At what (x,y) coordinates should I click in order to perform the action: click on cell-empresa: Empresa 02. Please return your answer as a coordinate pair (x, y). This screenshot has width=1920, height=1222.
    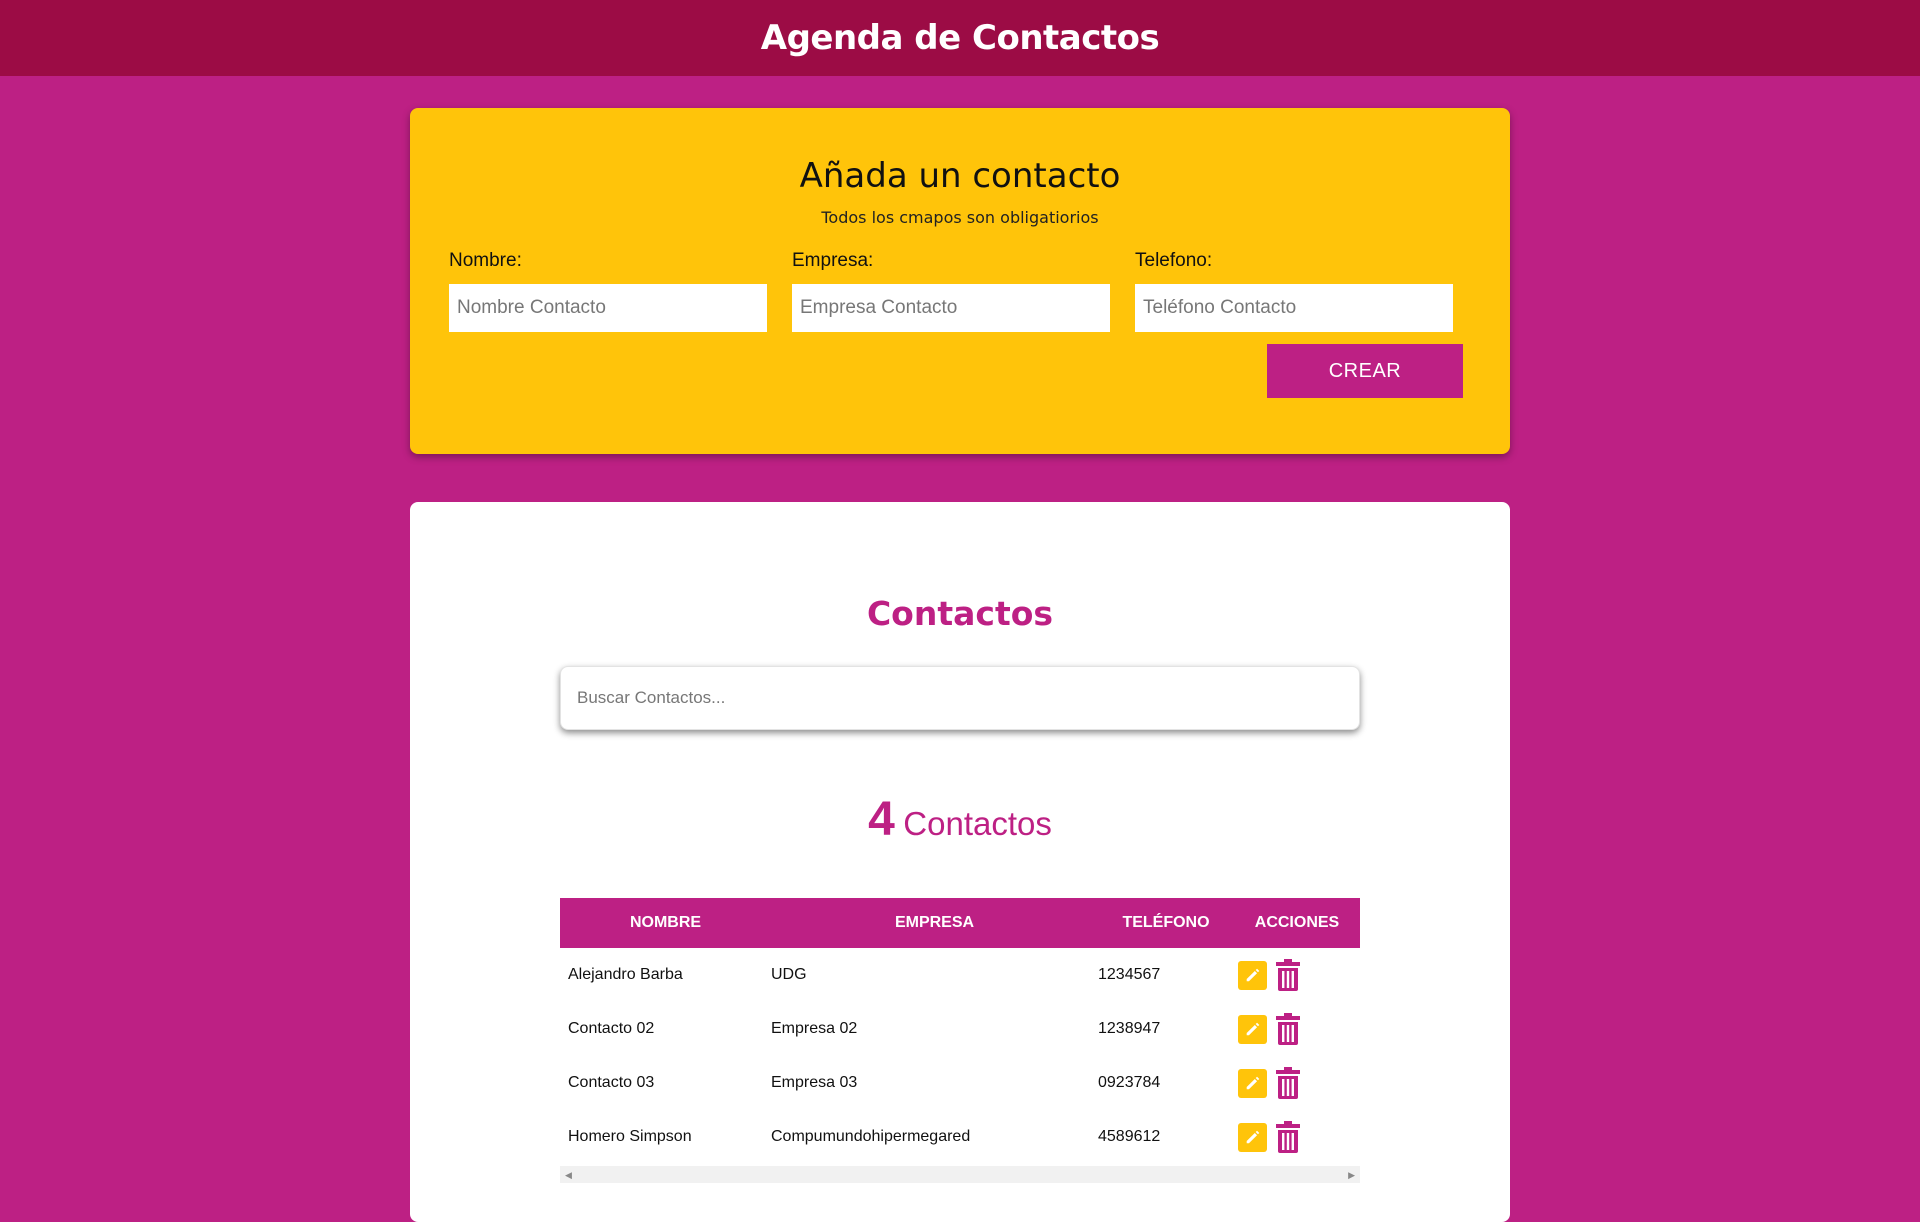
    Looking at the image, I should click on (814, 1028).